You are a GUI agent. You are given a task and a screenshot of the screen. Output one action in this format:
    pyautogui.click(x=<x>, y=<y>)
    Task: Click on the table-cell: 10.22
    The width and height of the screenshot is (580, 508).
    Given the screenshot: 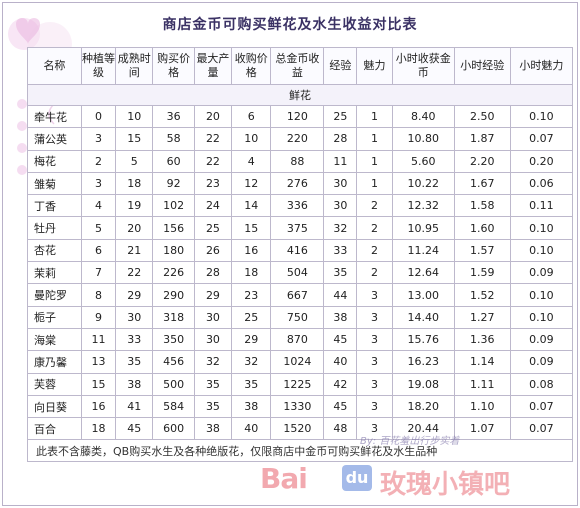 What is the action you would take?
    pyautogui.click(x=423, y=183)
    